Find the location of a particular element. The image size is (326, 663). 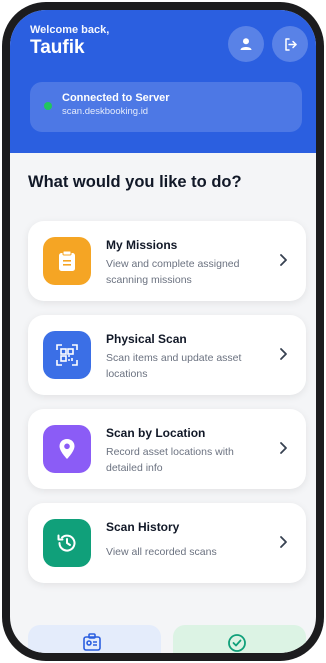

location-pin-icon is located at coordinates (67, 449).